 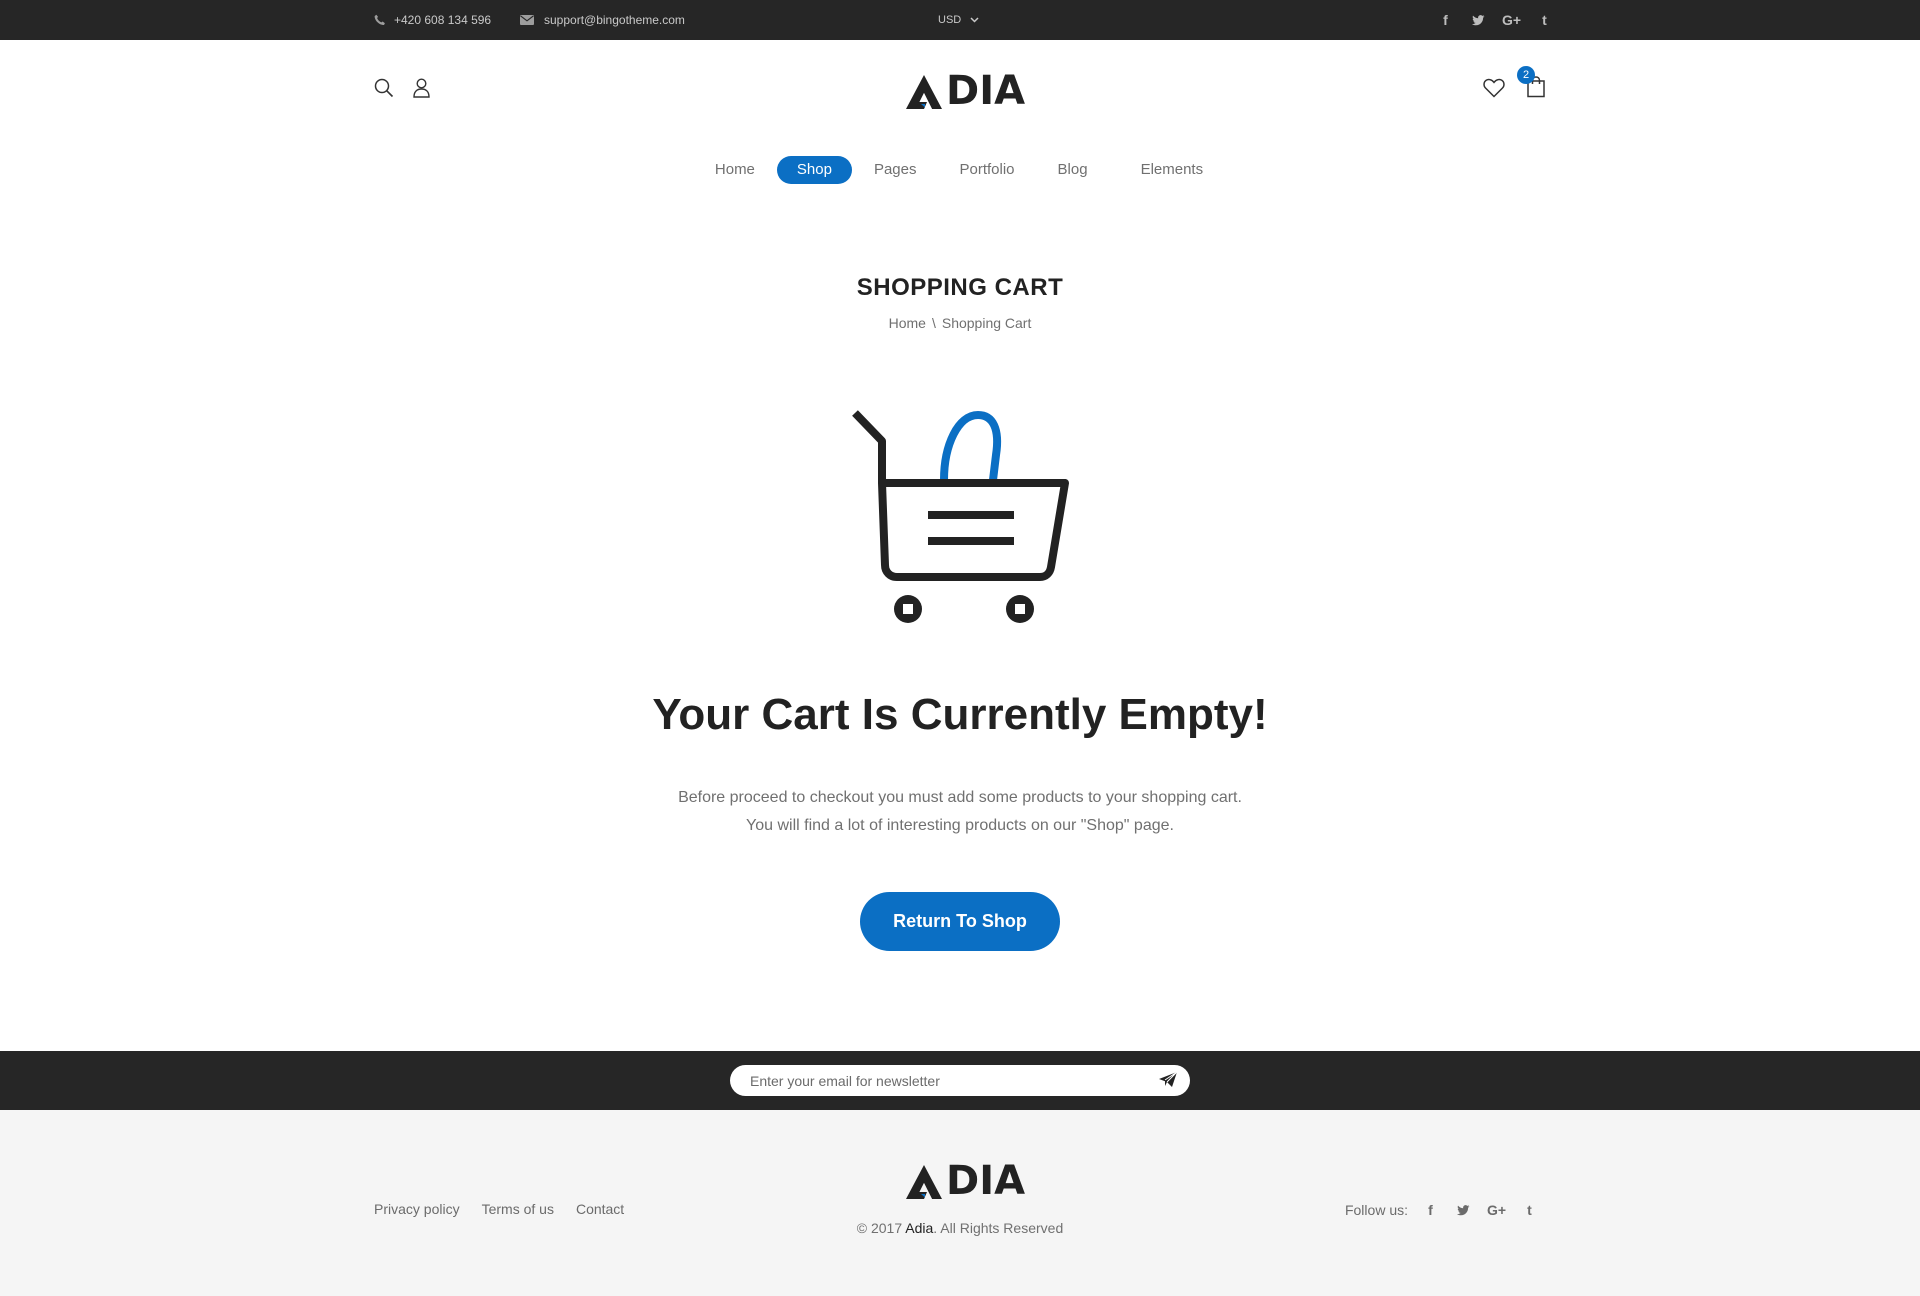 What do you see at coordinates (998, 1228) in the screenshot?
I see `copyright-suffix: . All Rights Reserved` at bounding box center [998, 1228].